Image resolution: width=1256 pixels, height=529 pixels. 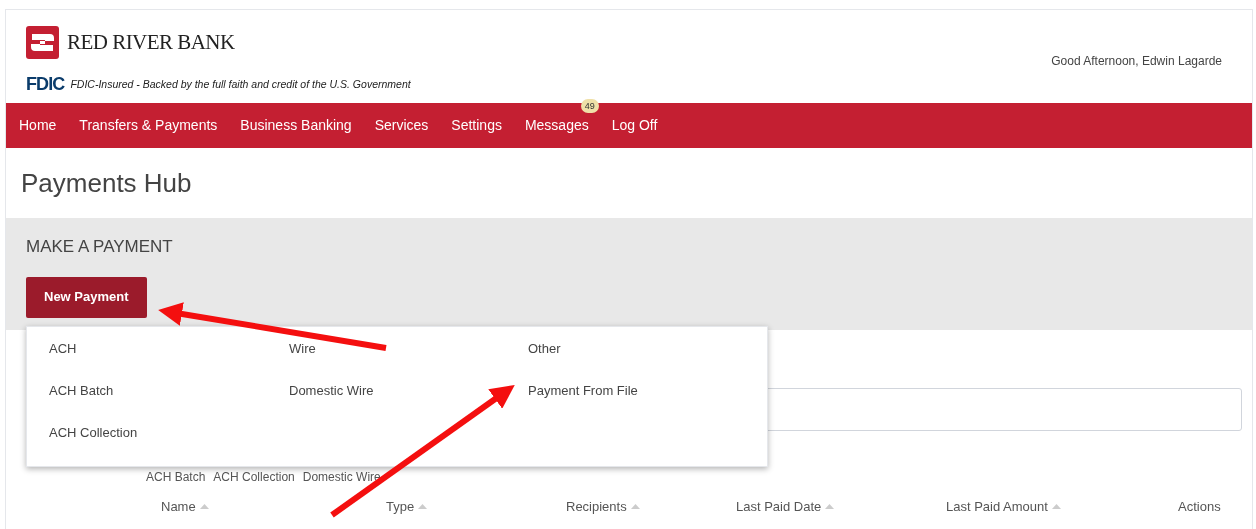 What do you see at coordinates (779, 507) in the screenshot?
I see `column-header: Last Paid Date` at bounding box center [779, 507].